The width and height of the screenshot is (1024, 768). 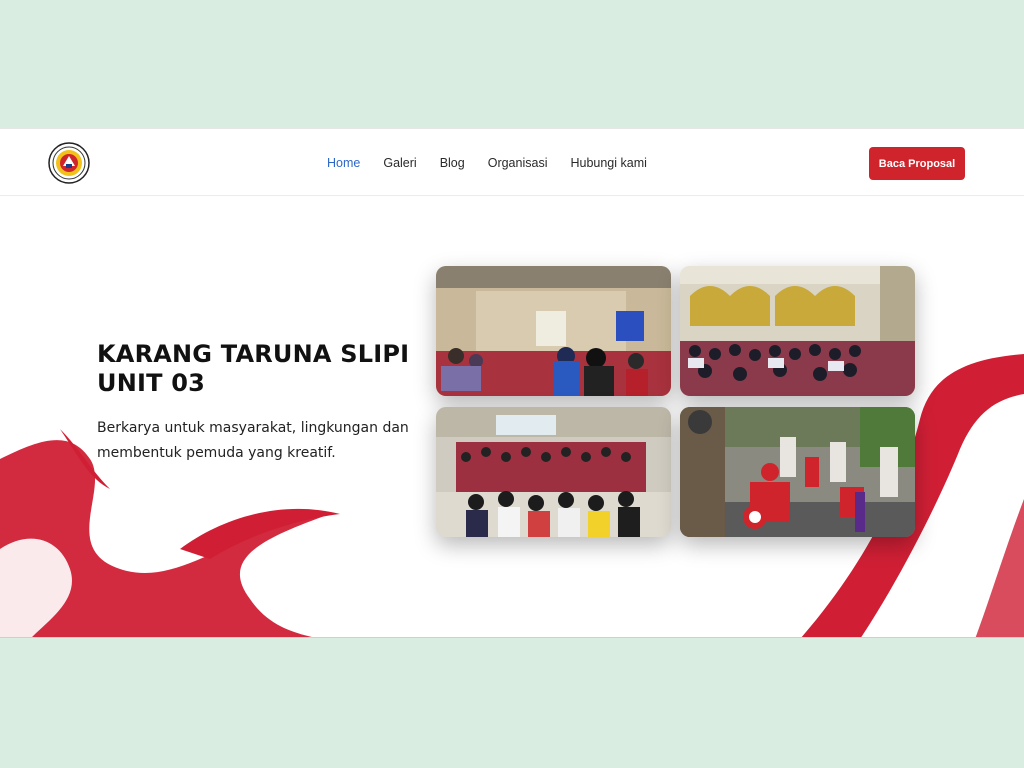 What do you see at coordinates (917, 163) in the screenshot?
I see `baca-proposal-button: Baca Proposal` at bounding box center [917, 163].